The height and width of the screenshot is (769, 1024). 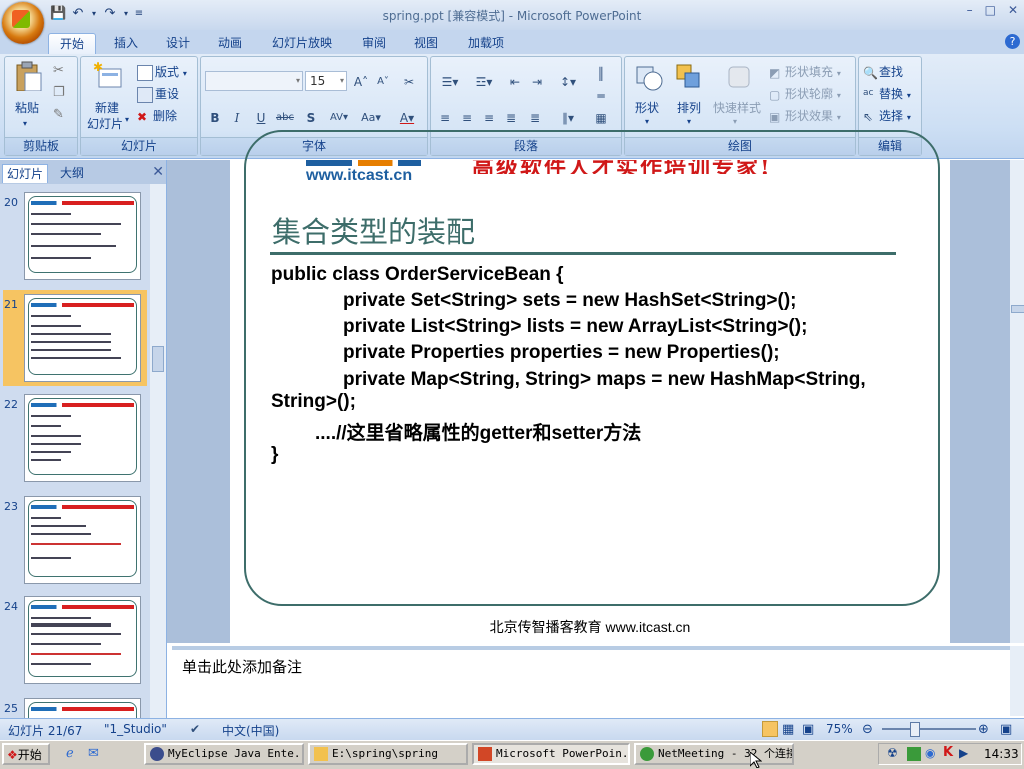 I want to click on font-name-input: ▾, so click(x=254, y=81).